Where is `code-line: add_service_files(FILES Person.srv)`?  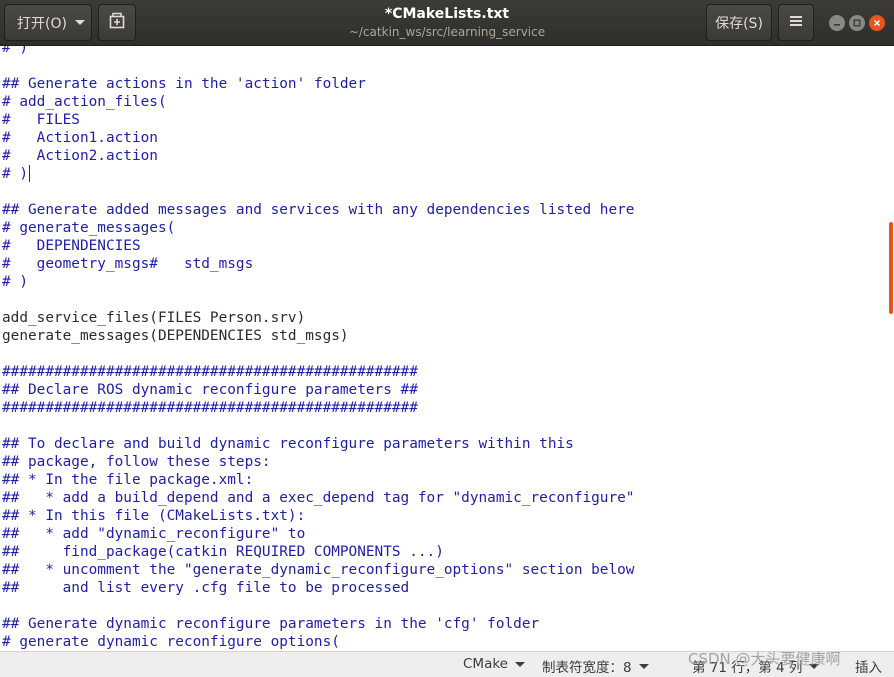
code-line: add_service_files(FILES Person.srv) is located at coordinates (154, 318).